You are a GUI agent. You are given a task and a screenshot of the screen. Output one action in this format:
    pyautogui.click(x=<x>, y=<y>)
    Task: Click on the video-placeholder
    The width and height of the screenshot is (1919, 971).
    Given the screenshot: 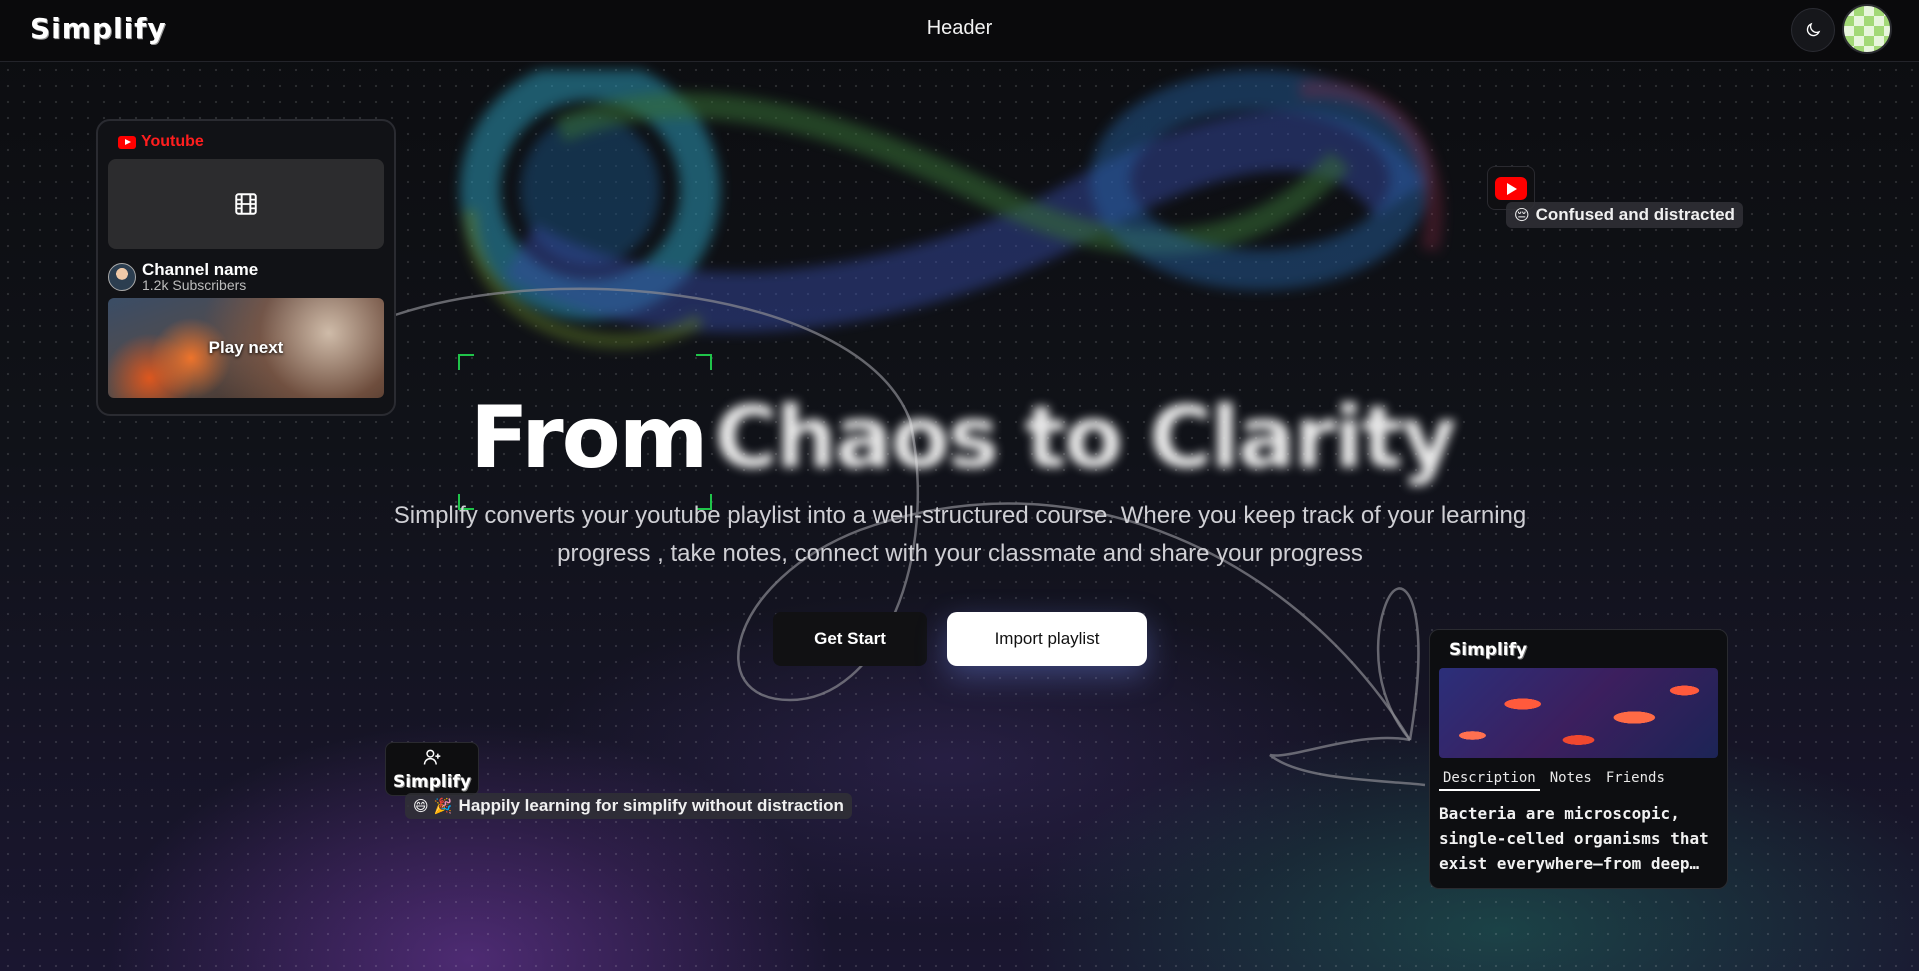 What is the action you would take?
    pyautogui.click(x=246, y=204)
    